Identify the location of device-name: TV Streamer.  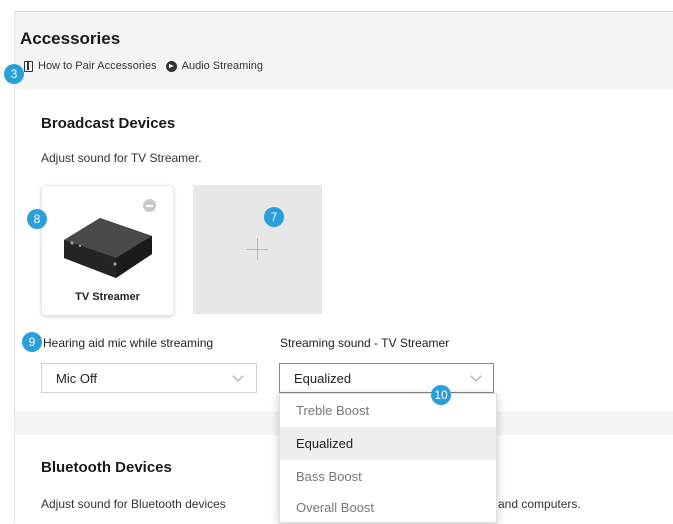
(107, 297).